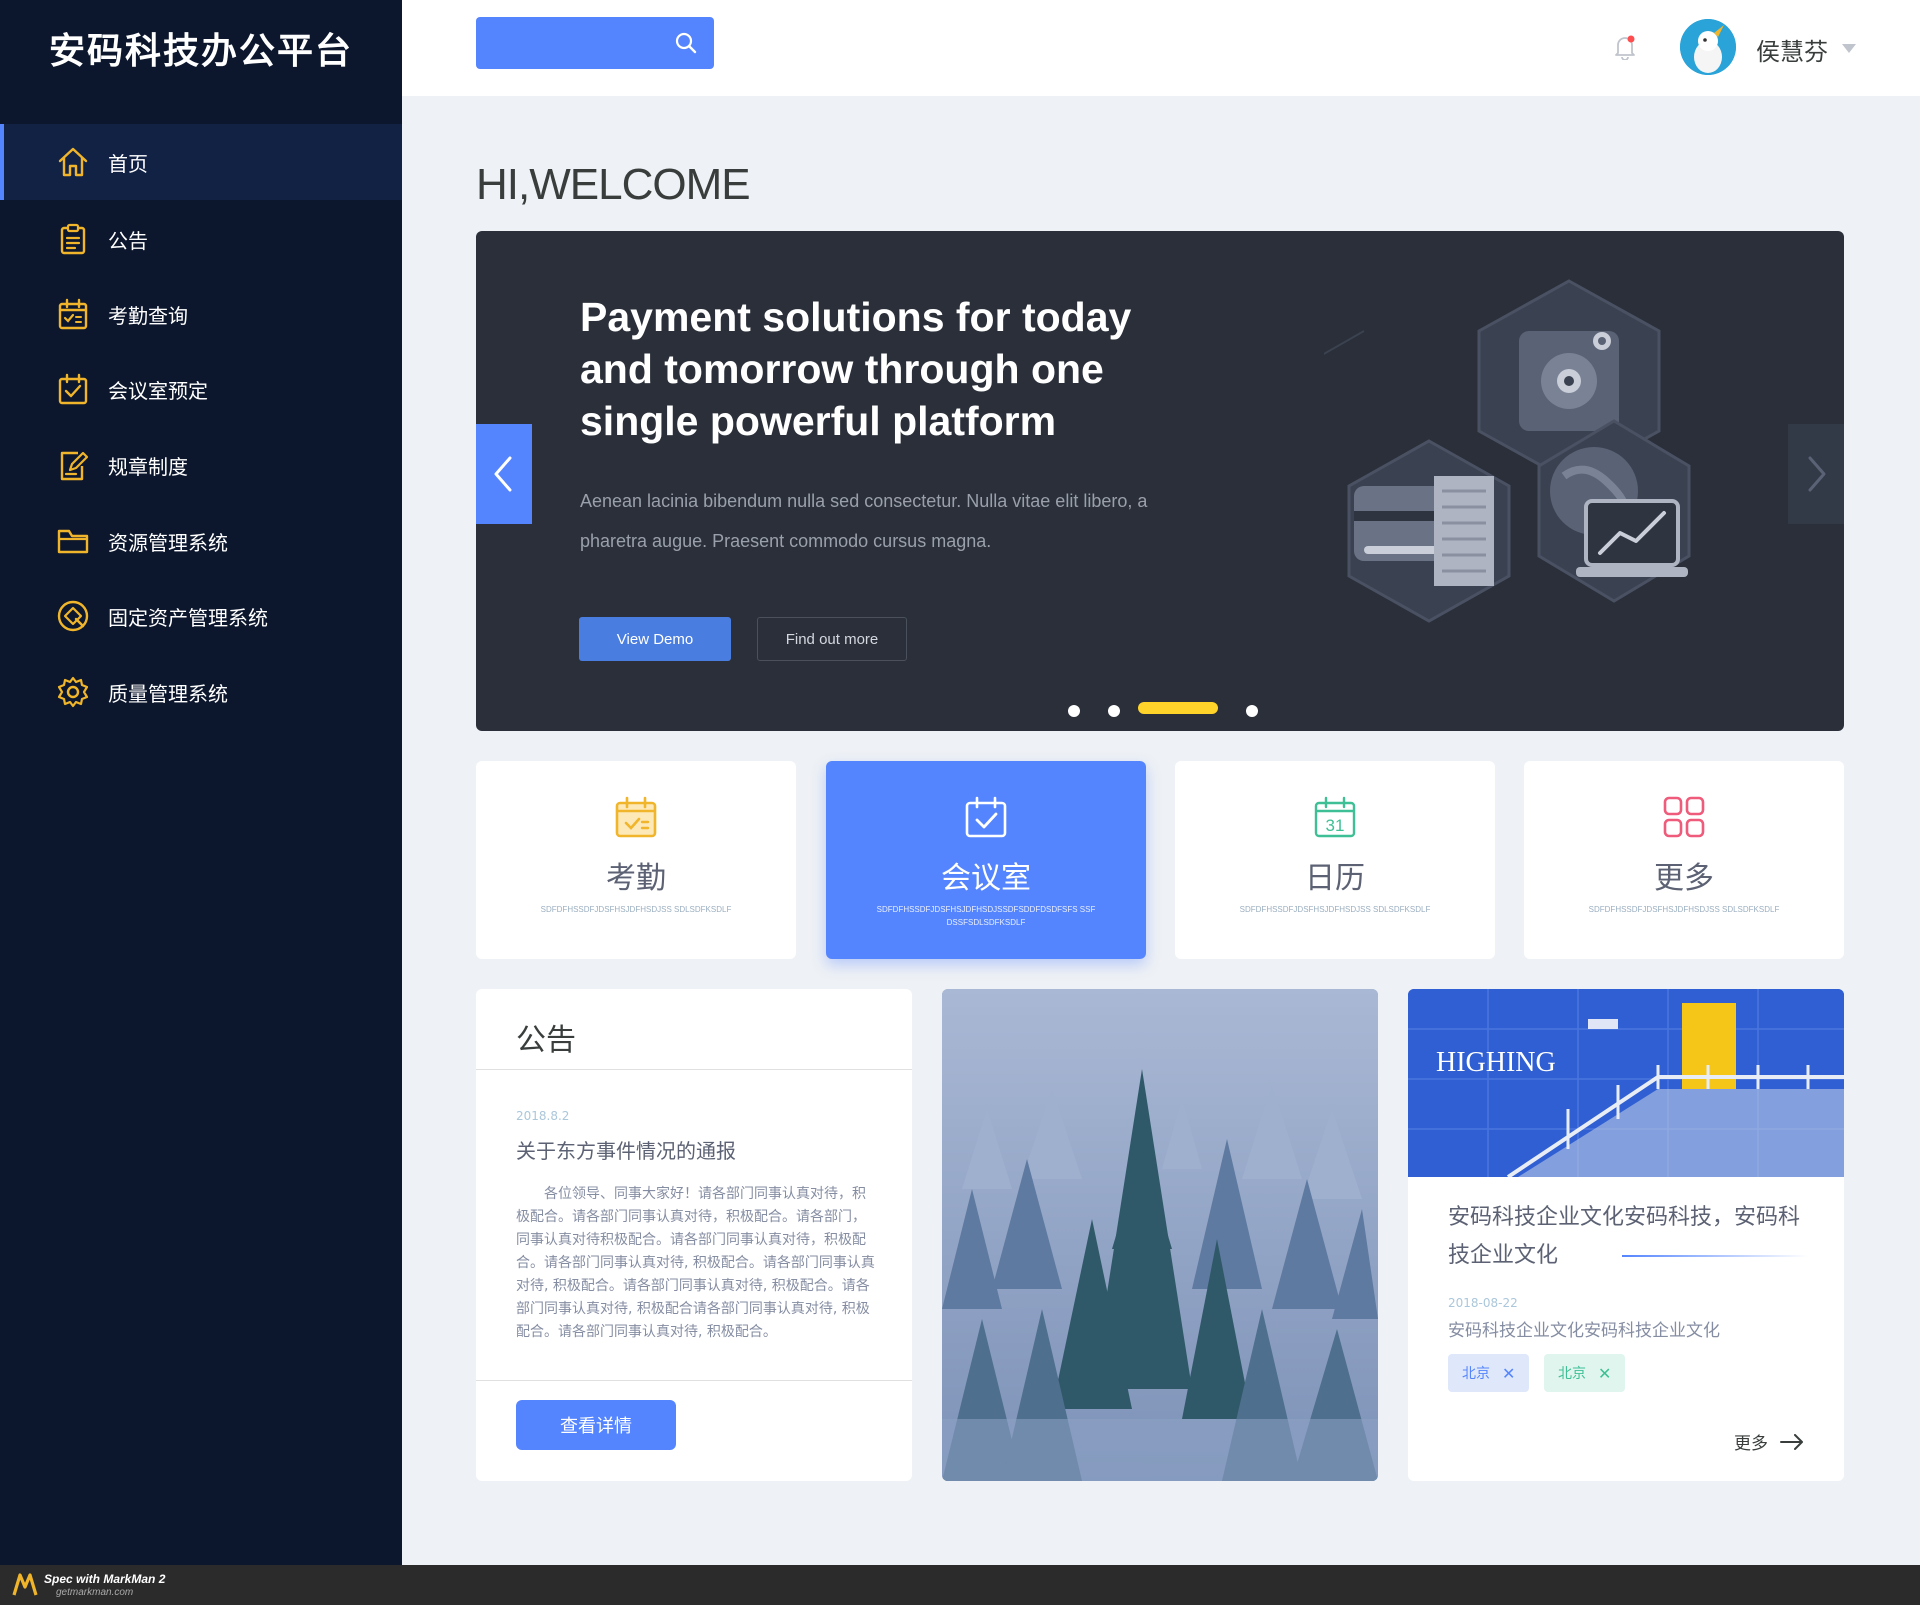 This screenshot has width=1920, height=1605. Describe the element at coordinates (1584, 1331) in the screenshot. I see `culture-description: 安码科技企业文化安码科技企业文化` at that location.